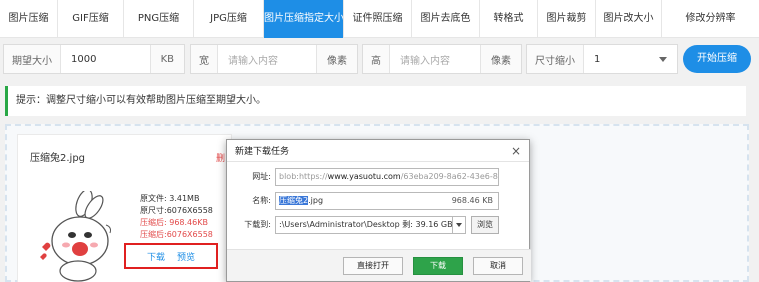 This screenshot has width=759, height=282. I want to click on path-dropdown, so click(459, 225).